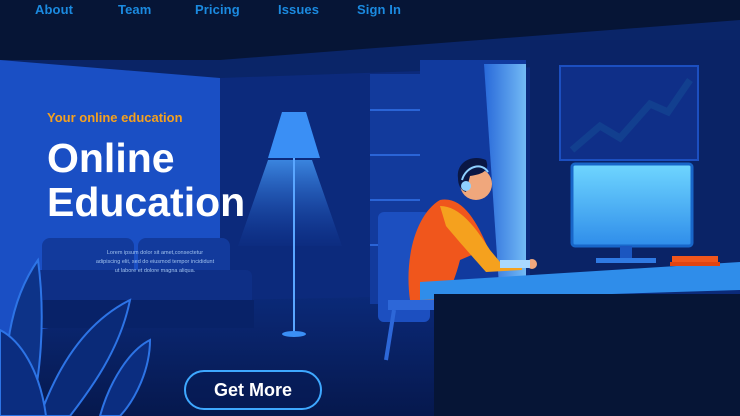  What do you see at coordinates (115, 117) in the screenshot?
I see `hero-eyebrow: Your online education` at bounding box center [115, 117].